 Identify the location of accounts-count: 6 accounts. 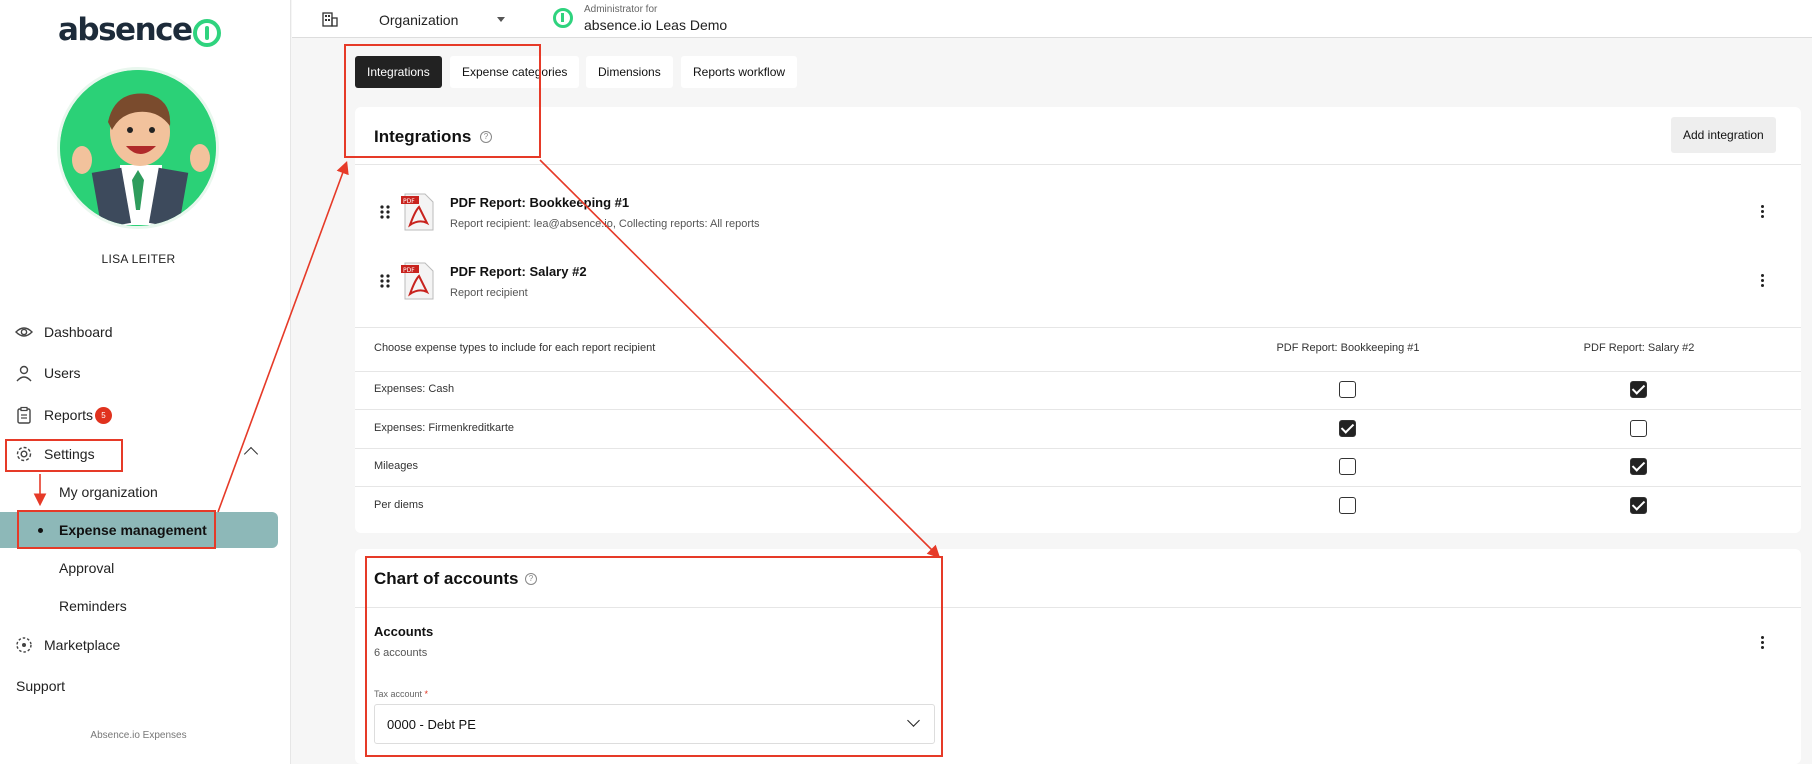
(401, 653).